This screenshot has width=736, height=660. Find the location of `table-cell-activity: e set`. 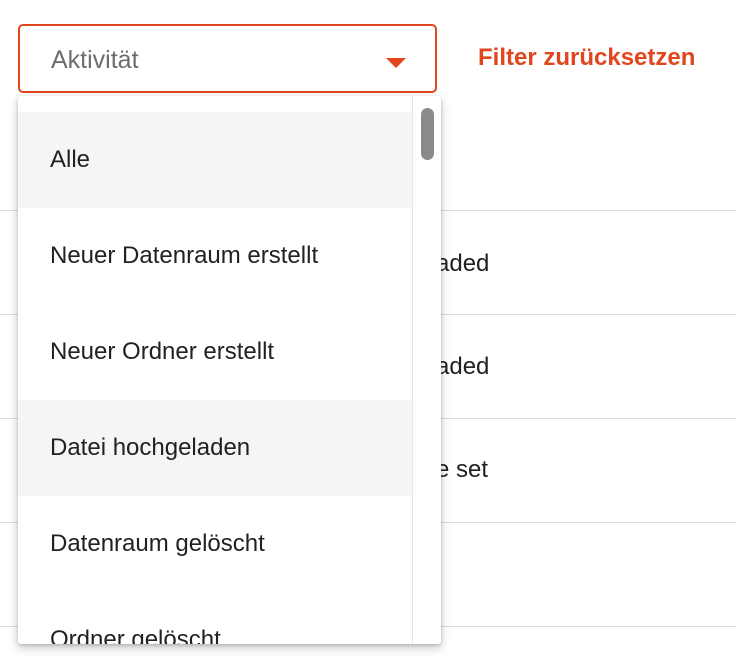

table-cell-activity: e set is located at coordinates (462, 469).